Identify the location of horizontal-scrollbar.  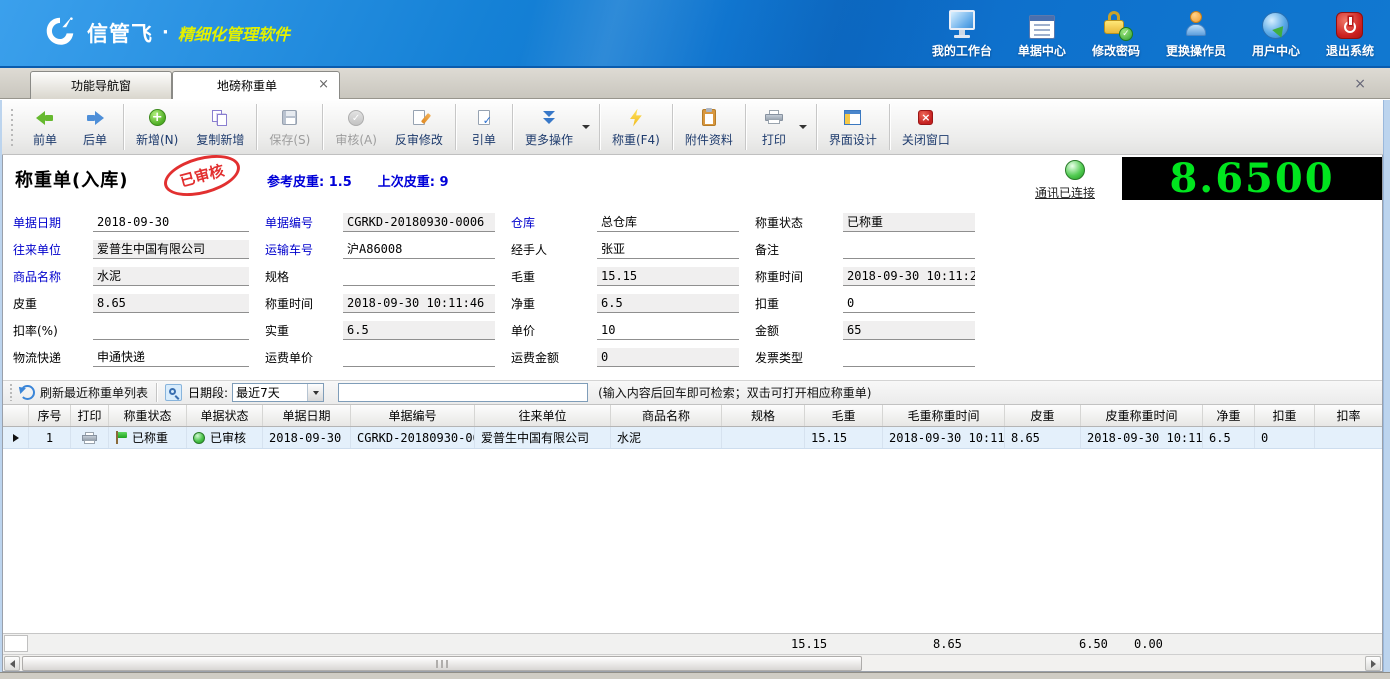
(692, 662).